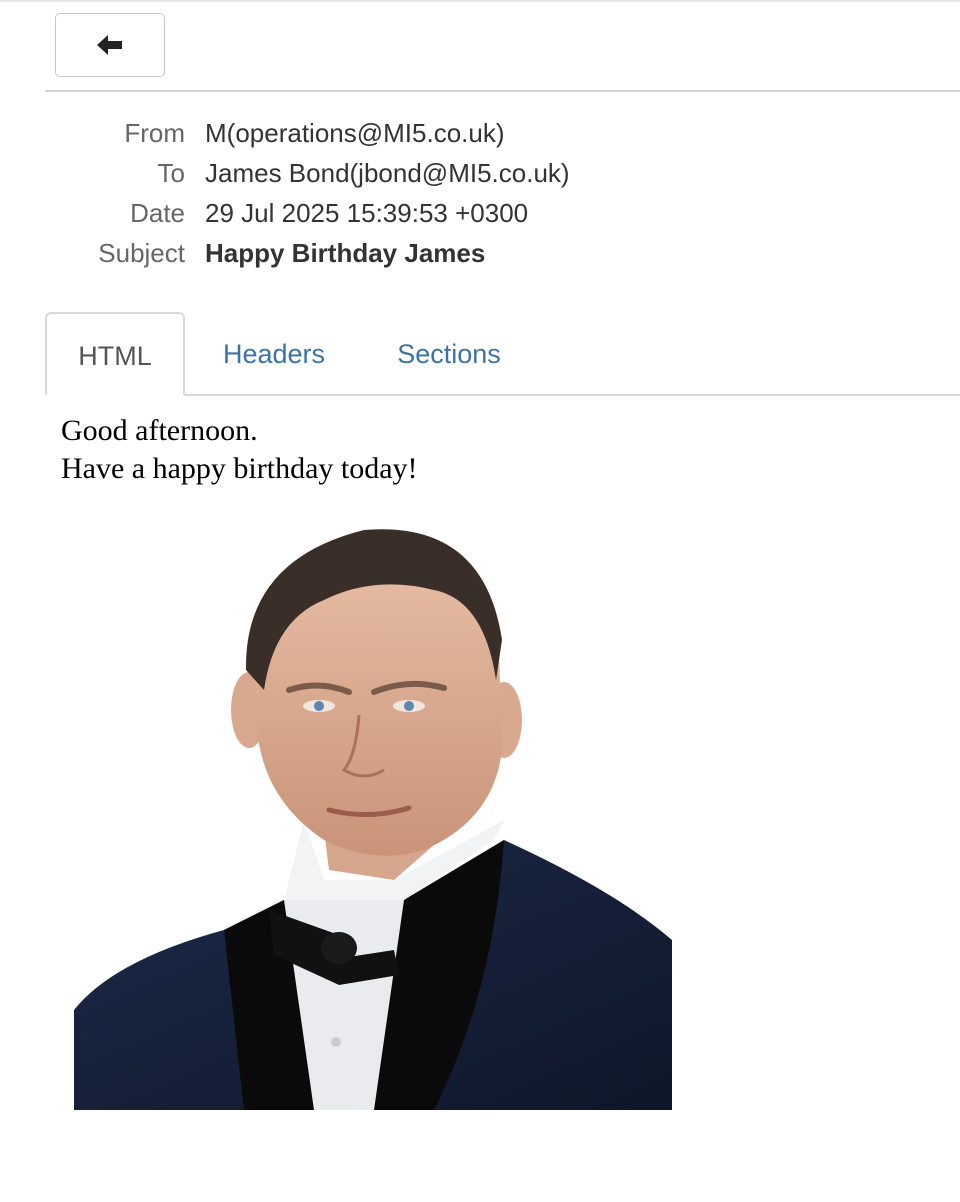  I want to click on header-divider, so click(502, 91).